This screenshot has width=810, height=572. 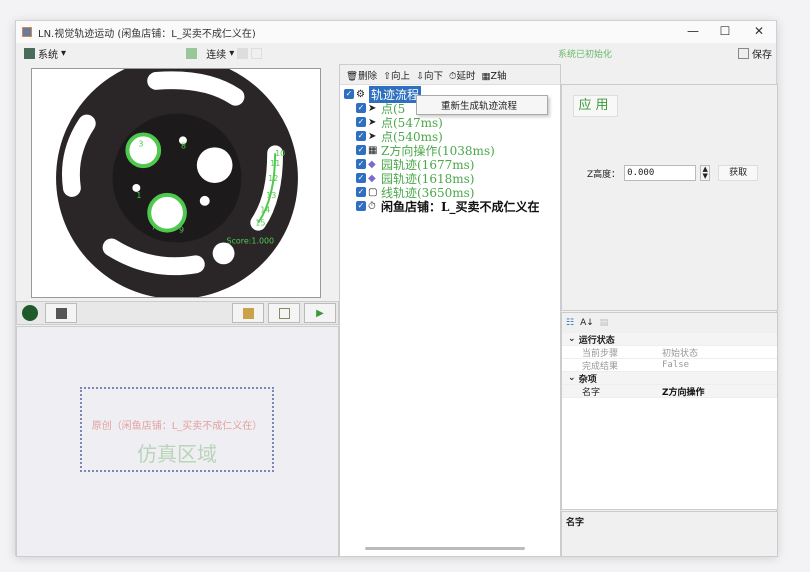 I want to click on continuous-menu: 连续 ▾, so click(x=224, y=53).